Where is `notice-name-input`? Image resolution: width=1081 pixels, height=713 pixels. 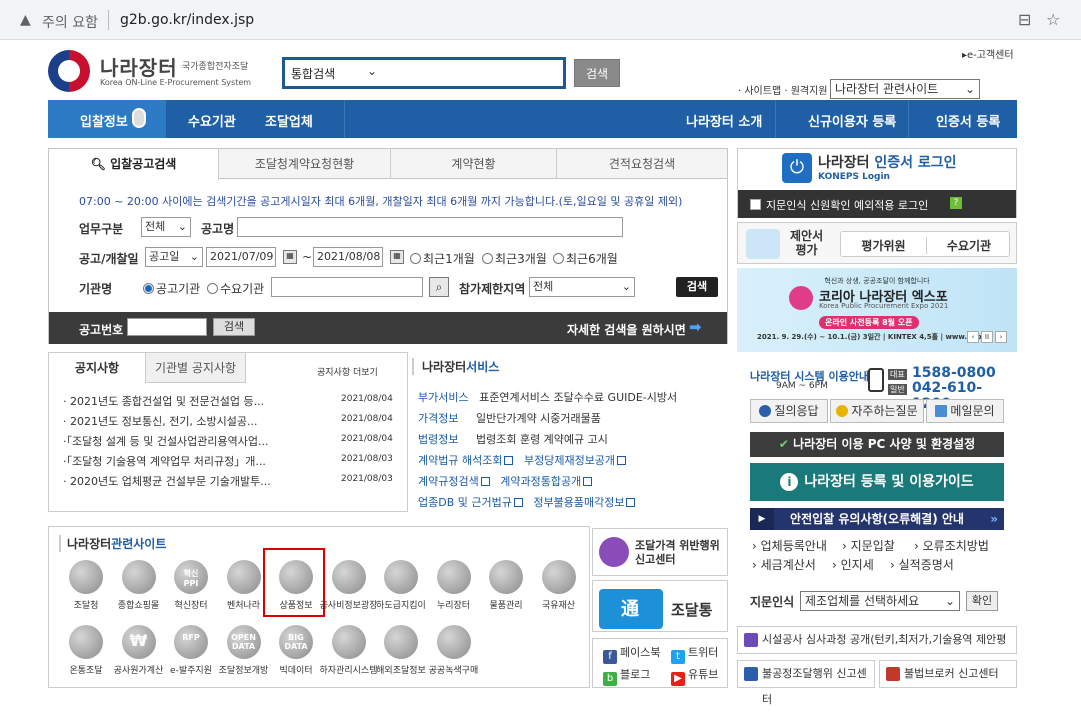
notice-name-input is located at coordinates (430, 227).